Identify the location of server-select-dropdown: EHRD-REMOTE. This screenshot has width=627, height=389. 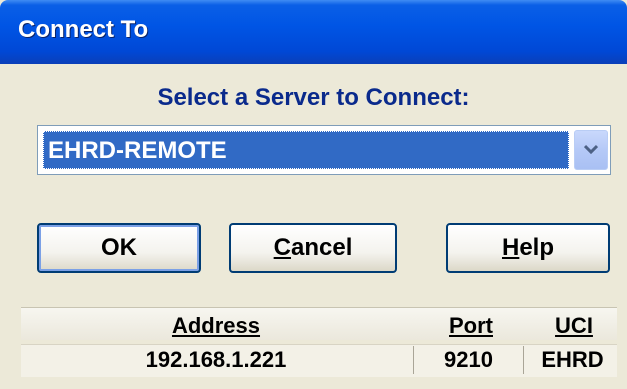
(324, 150).